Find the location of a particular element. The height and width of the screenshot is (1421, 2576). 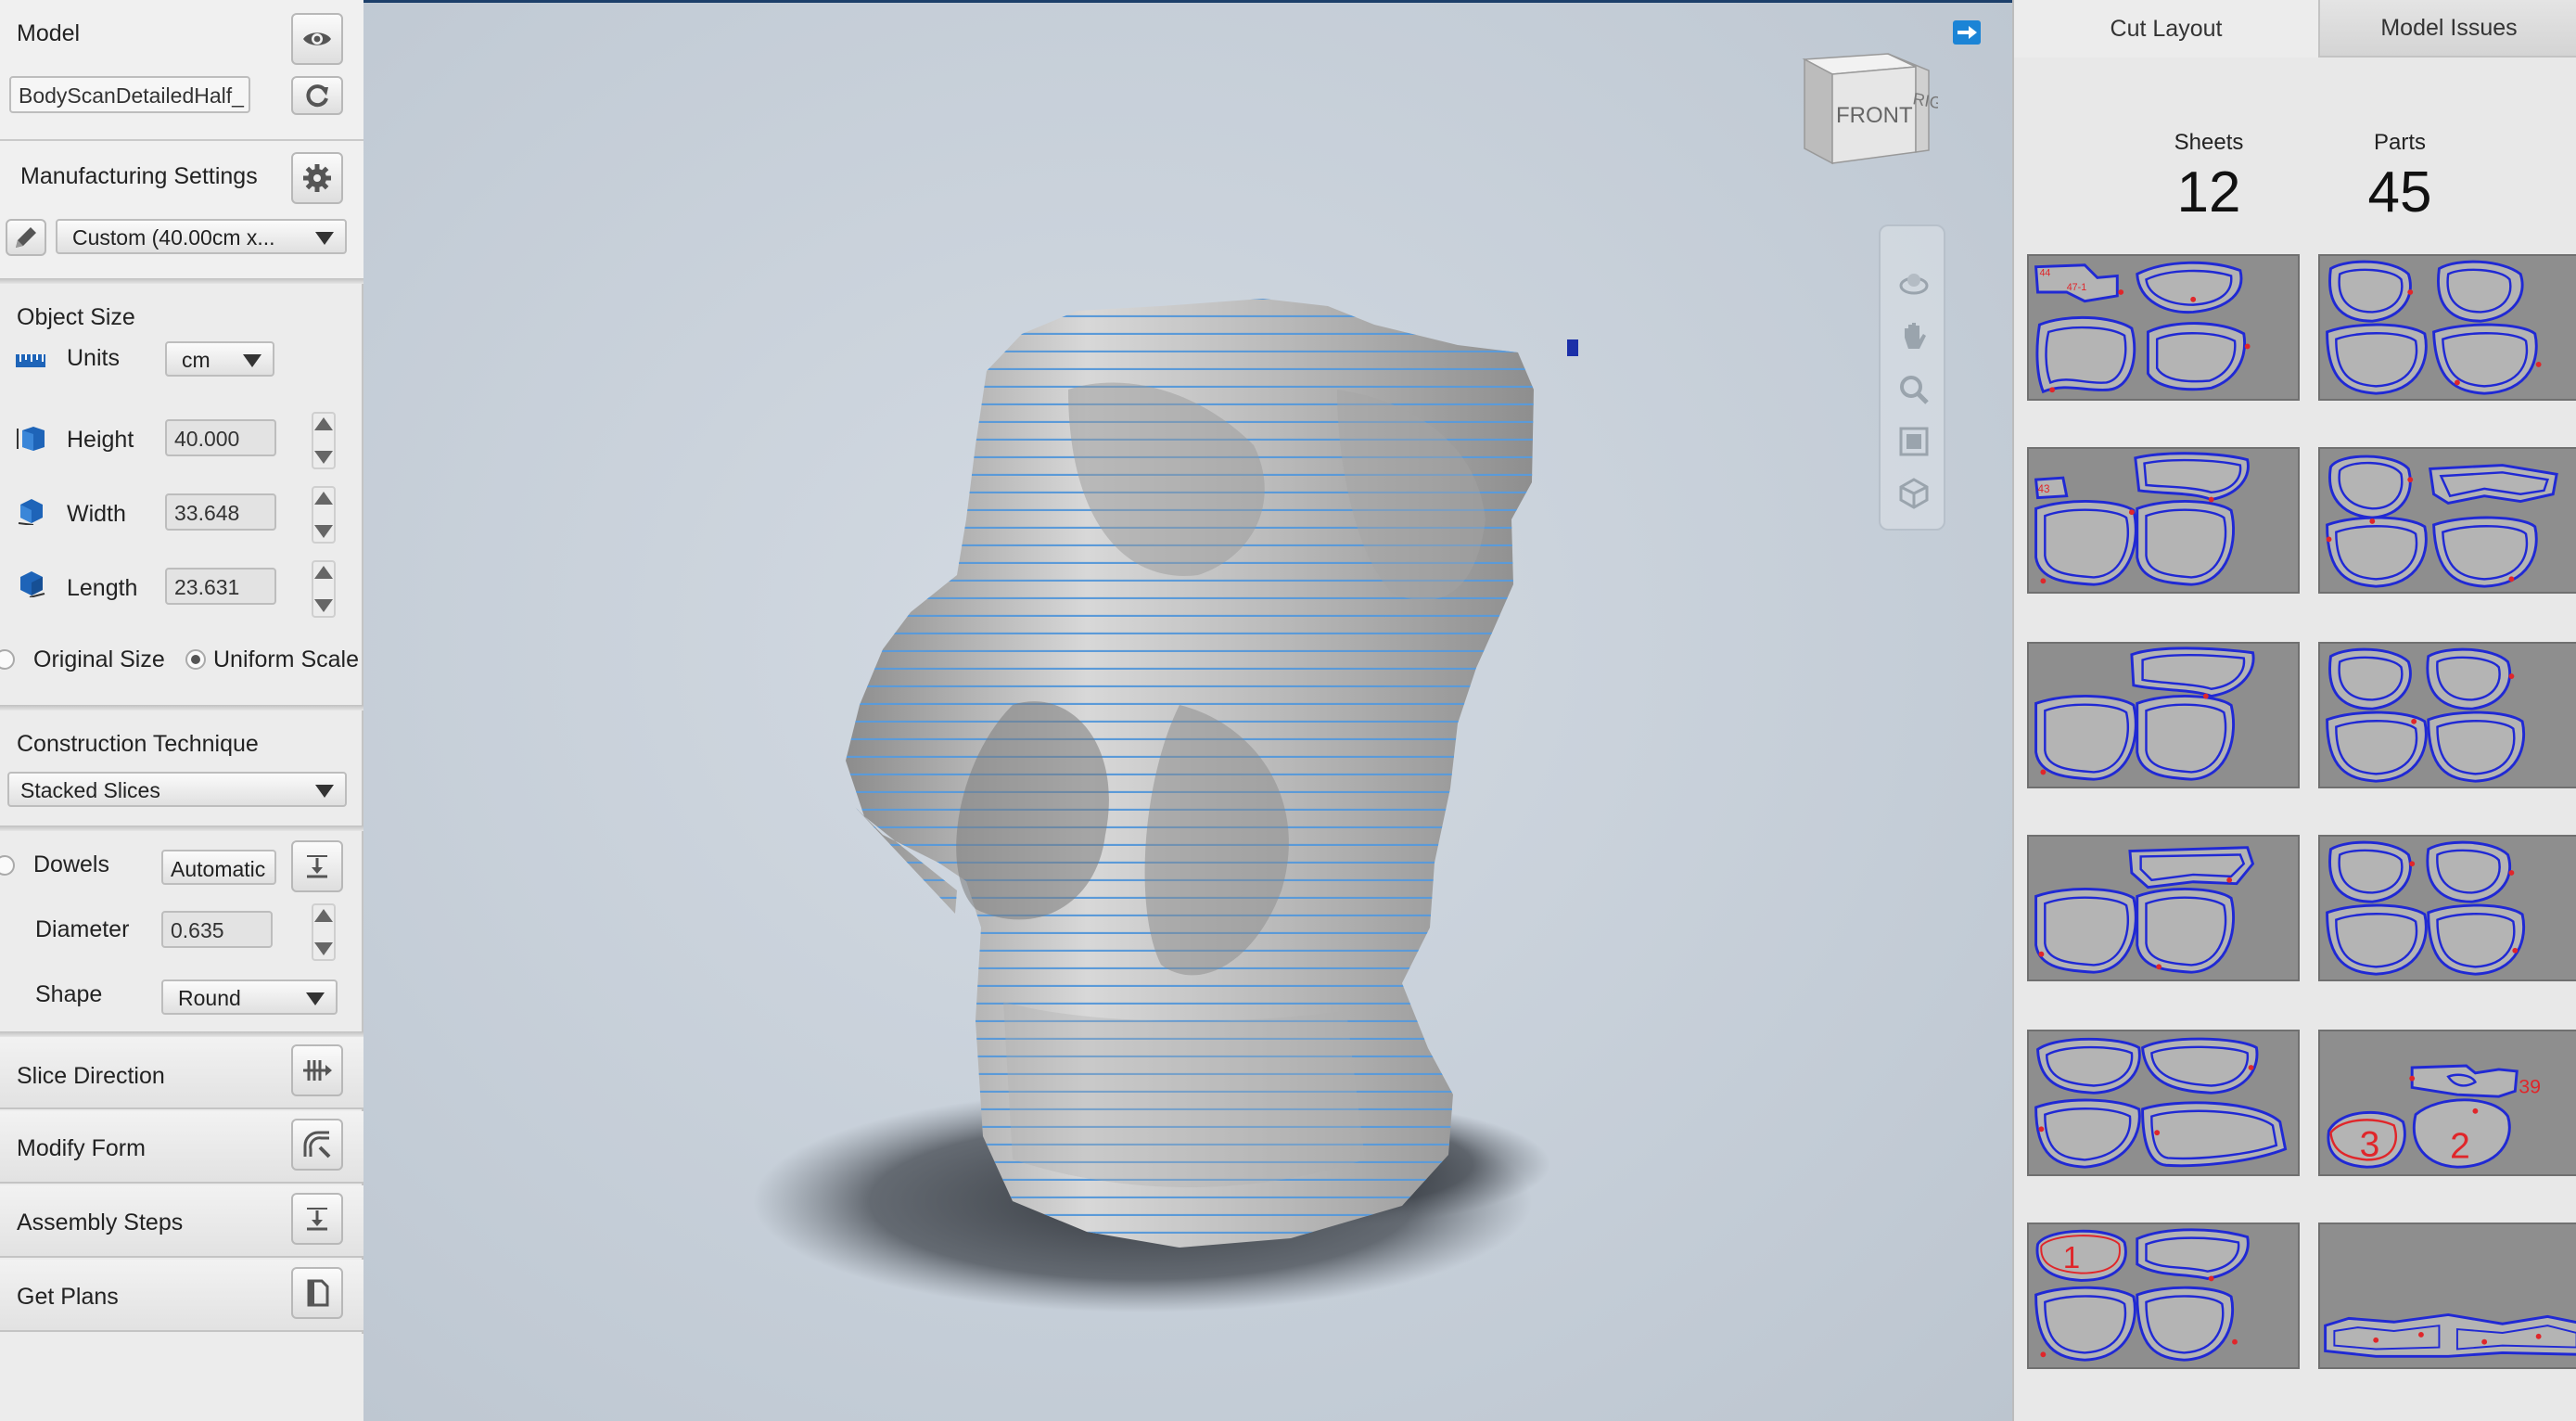

width-cube-icon is located at coordinates (31, 512).